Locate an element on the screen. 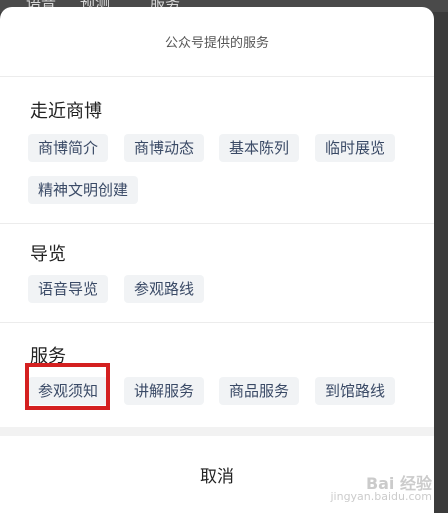  menu-item-temporary-exhibition: 临时展览 is located at coordinates (355, 148).